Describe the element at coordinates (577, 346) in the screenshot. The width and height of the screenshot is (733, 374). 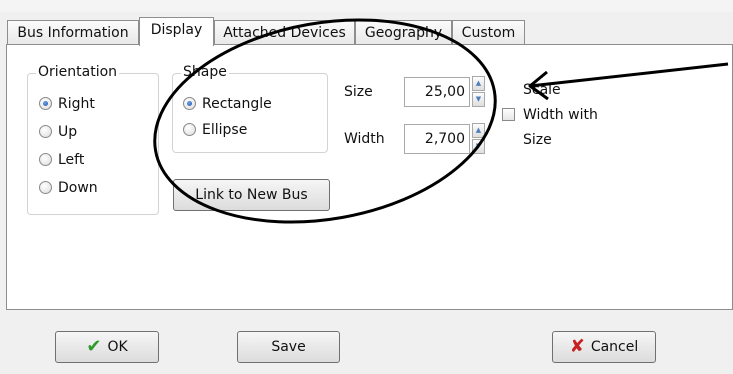
I see `x-icon: ✘` at that location.